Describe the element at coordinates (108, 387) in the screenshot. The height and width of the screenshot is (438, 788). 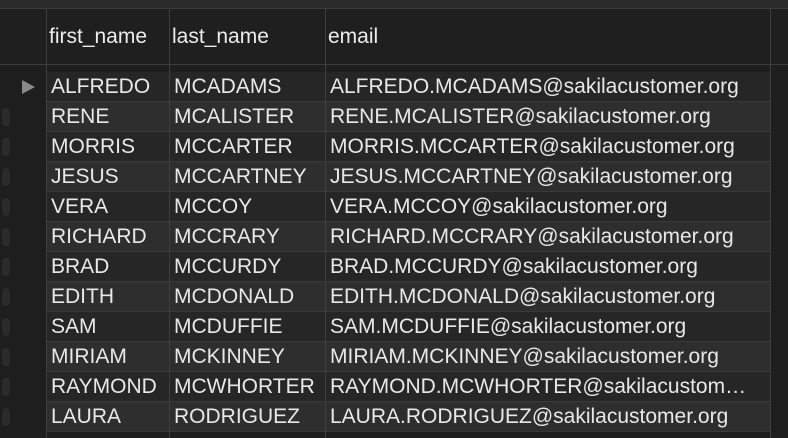
I see `cell-first-name: RAYMOND` at that location.